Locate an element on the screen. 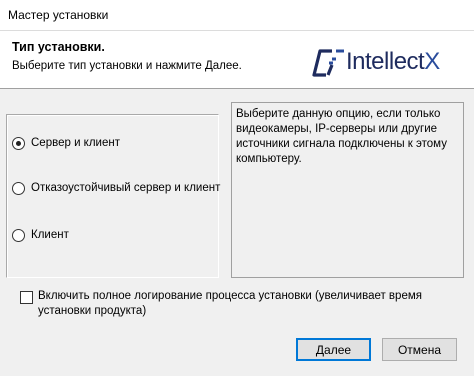 The height and width of the screenshot is (376, 474). page-title: Тип установки. is located at coordinates (58, 47).